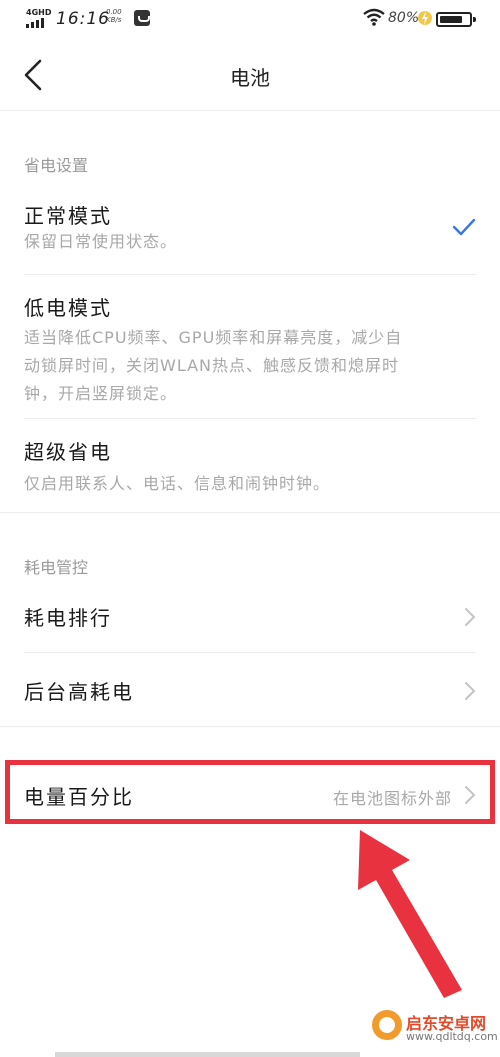 This screenshot has width=500, height=1057. Describe the element at coordinates (452, 1036) in the screenshot. I see `watermark-url: www.qdltdq.com` at that location.